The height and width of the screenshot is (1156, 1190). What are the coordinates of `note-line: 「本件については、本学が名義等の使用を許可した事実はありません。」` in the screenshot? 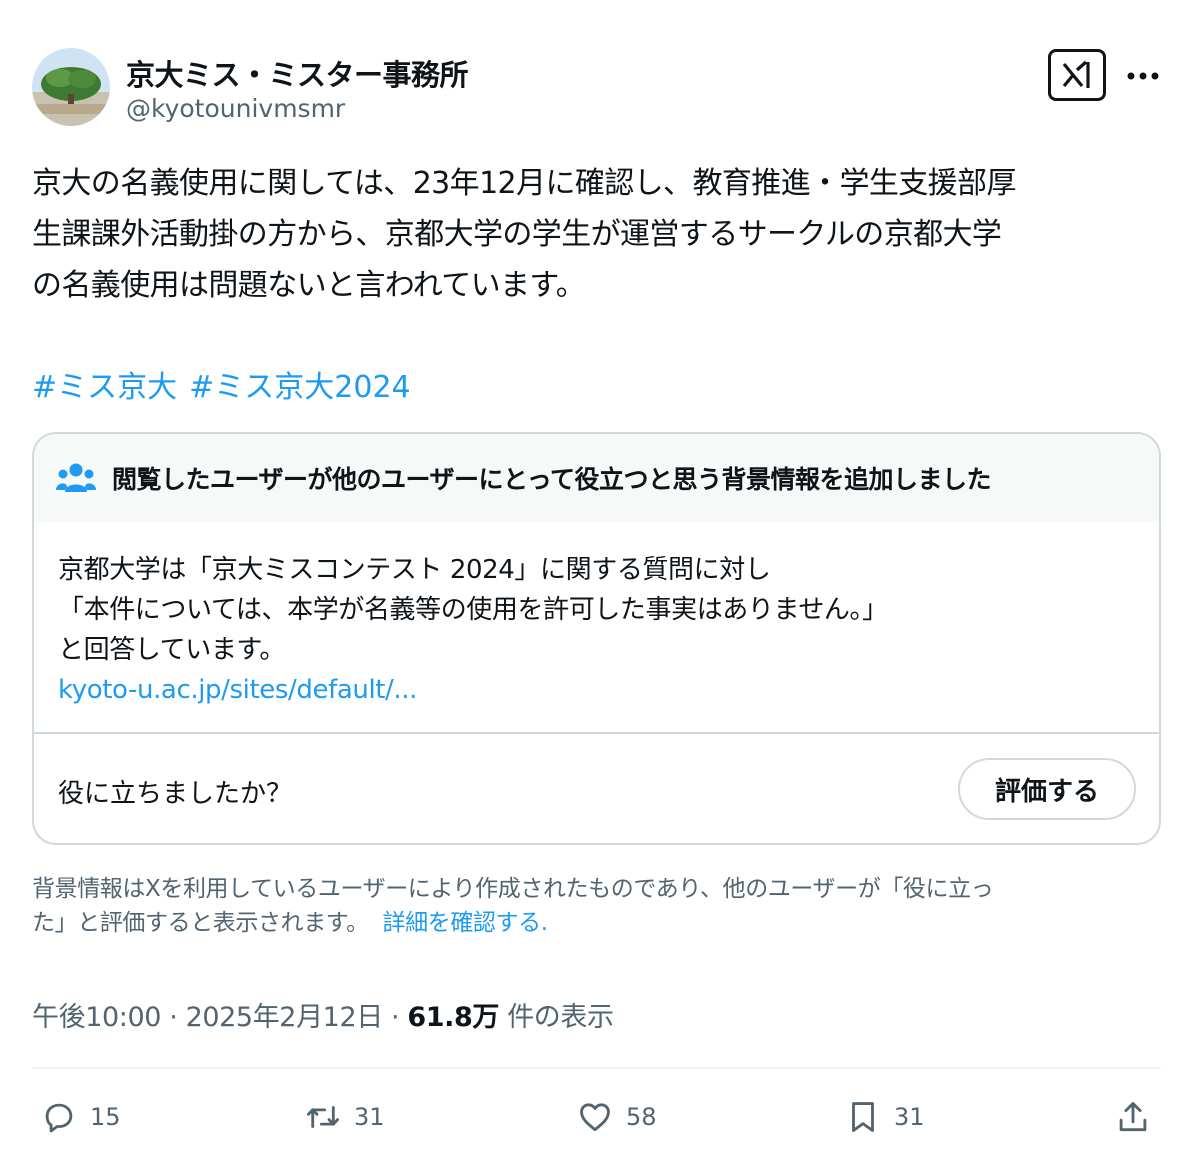 It's located at (473, 610).